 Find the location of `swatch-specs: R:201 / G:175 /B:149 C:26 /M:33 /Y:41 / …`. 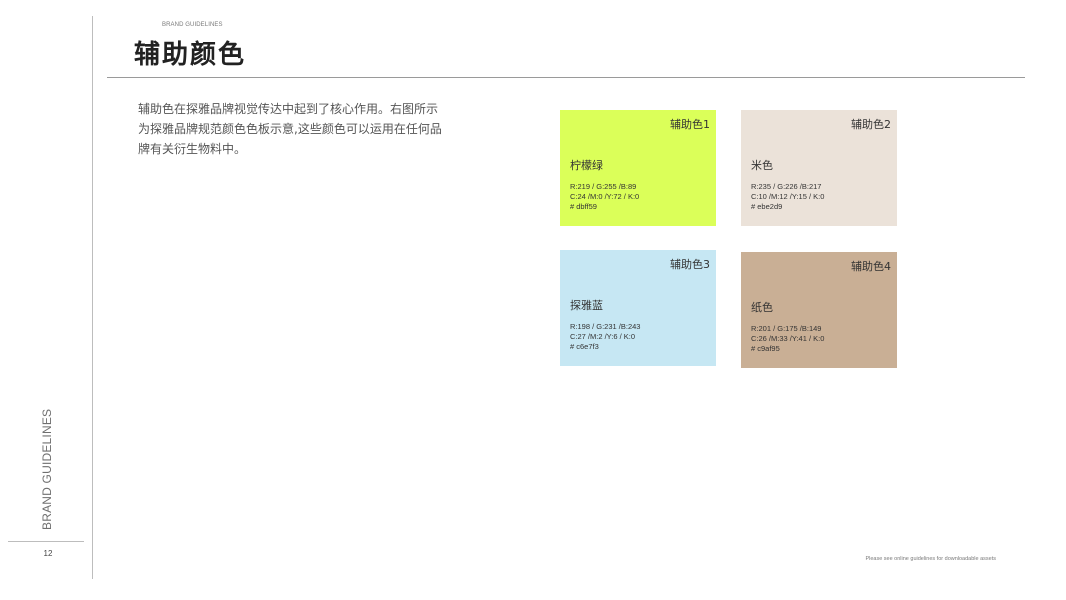

swatch-specs: R:201 / G:175 /B:149 C:26 /M:33 /Y:41 / … is located at coordinates (787, 339).